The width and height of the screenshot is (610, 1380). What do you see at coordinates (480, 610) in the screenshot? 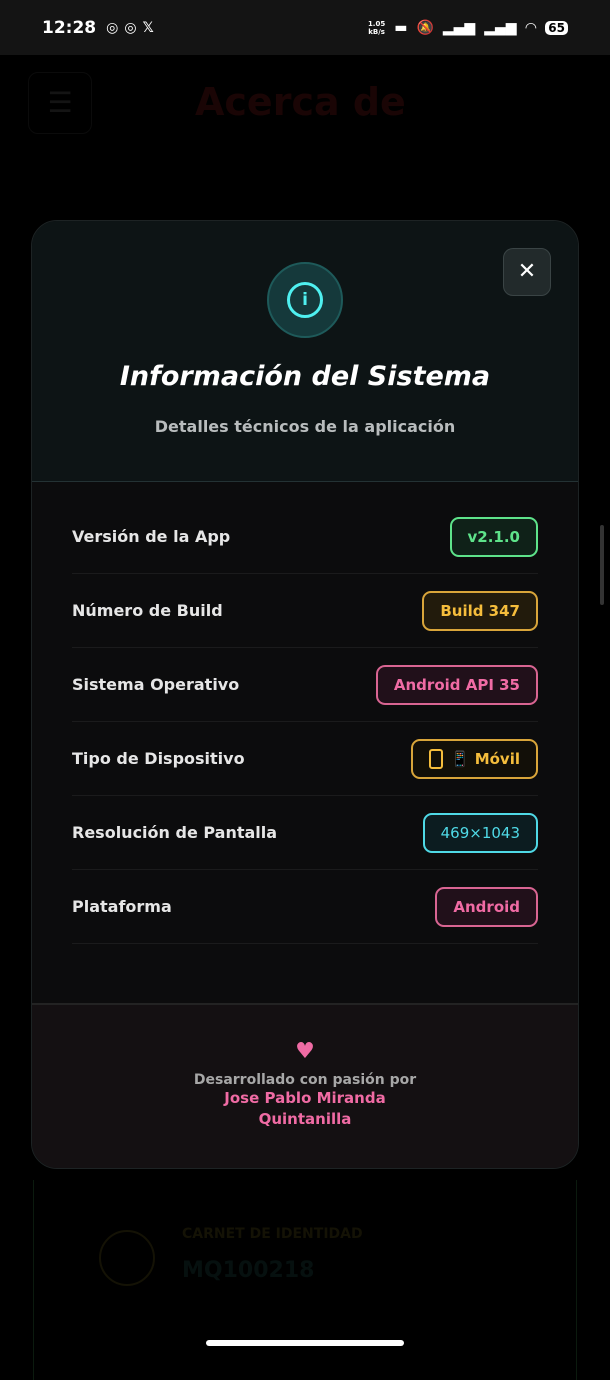
I see `build-badge: Build 347` at bounding box center [480, 610].